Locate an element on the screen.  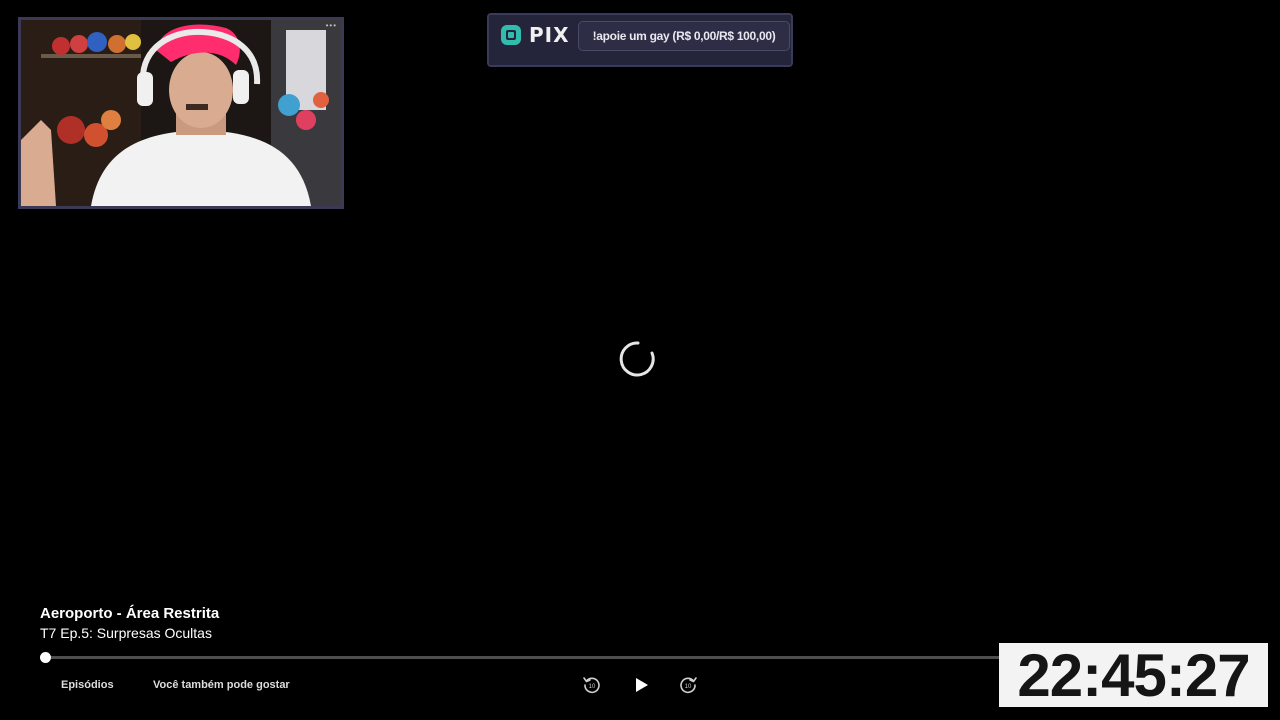
replay-10-icon: 10 is located at coordinates (592, 685).